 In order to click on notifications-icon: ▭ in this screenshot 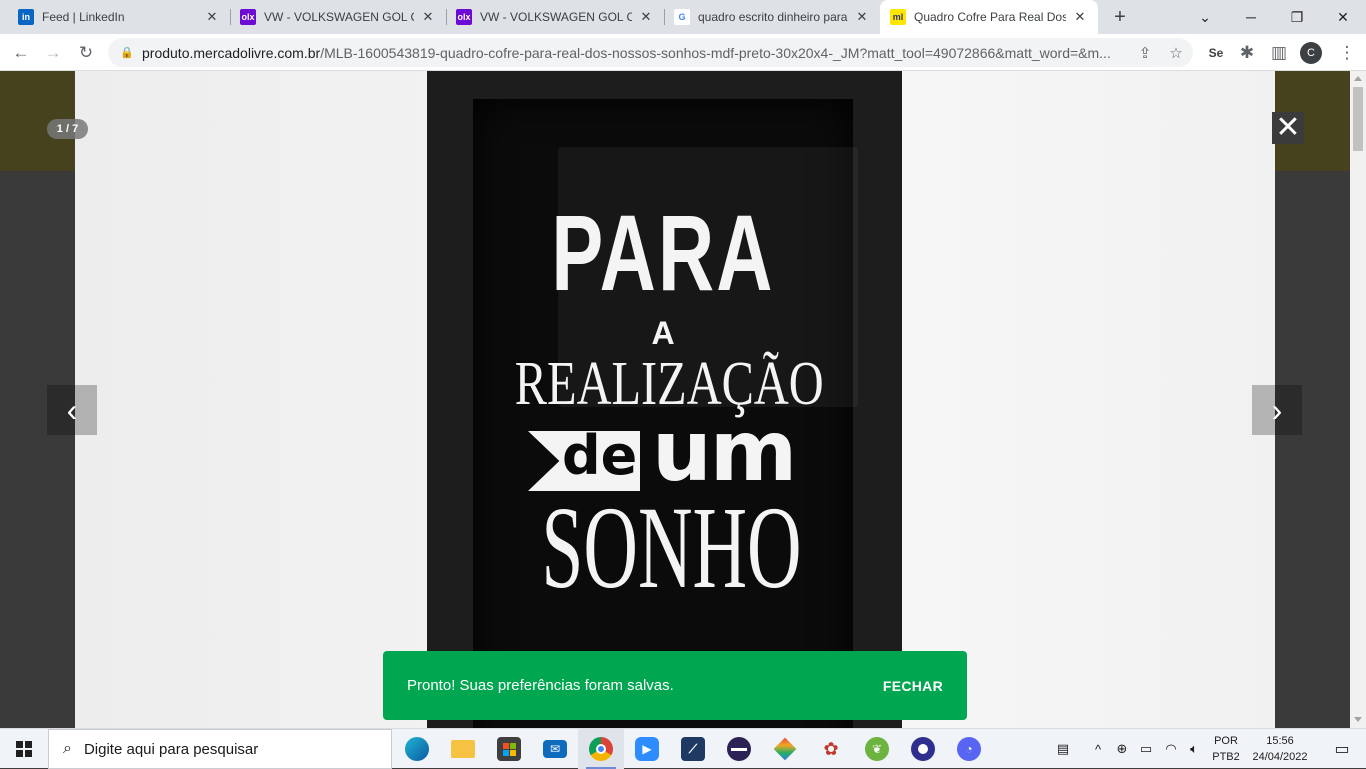, I will do `click(1342, 749)`.